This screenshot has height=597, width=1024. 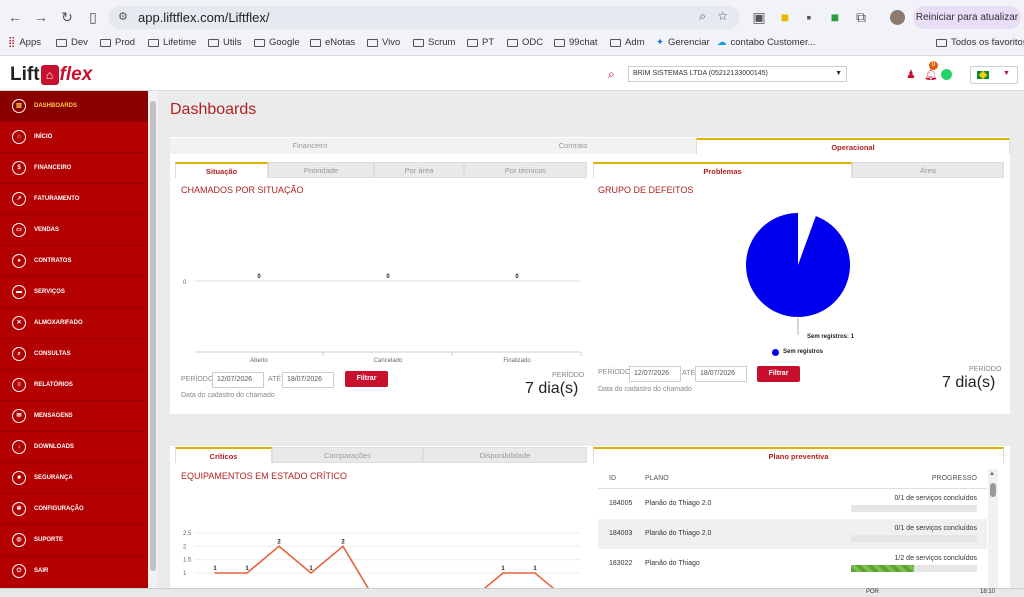 I want to click on sidebar-item-almoxarifado: ✕ Almoxarifado, so click(x=74, y=323).